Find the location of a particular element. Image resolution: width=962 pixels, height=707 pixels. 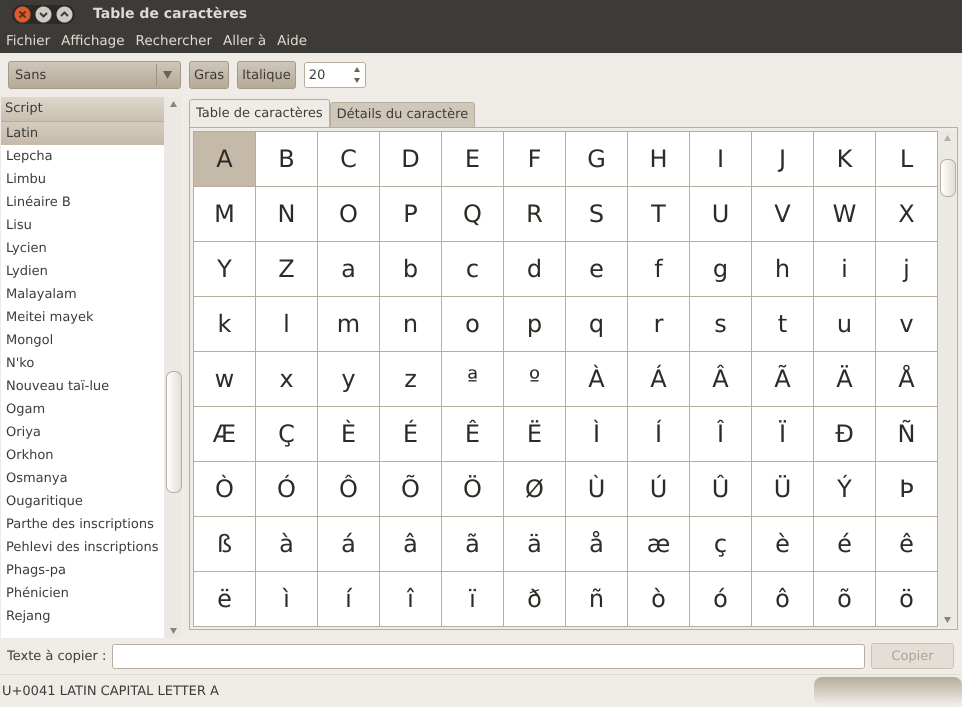

bold-button: Gras is located at coordinates (209, 75).